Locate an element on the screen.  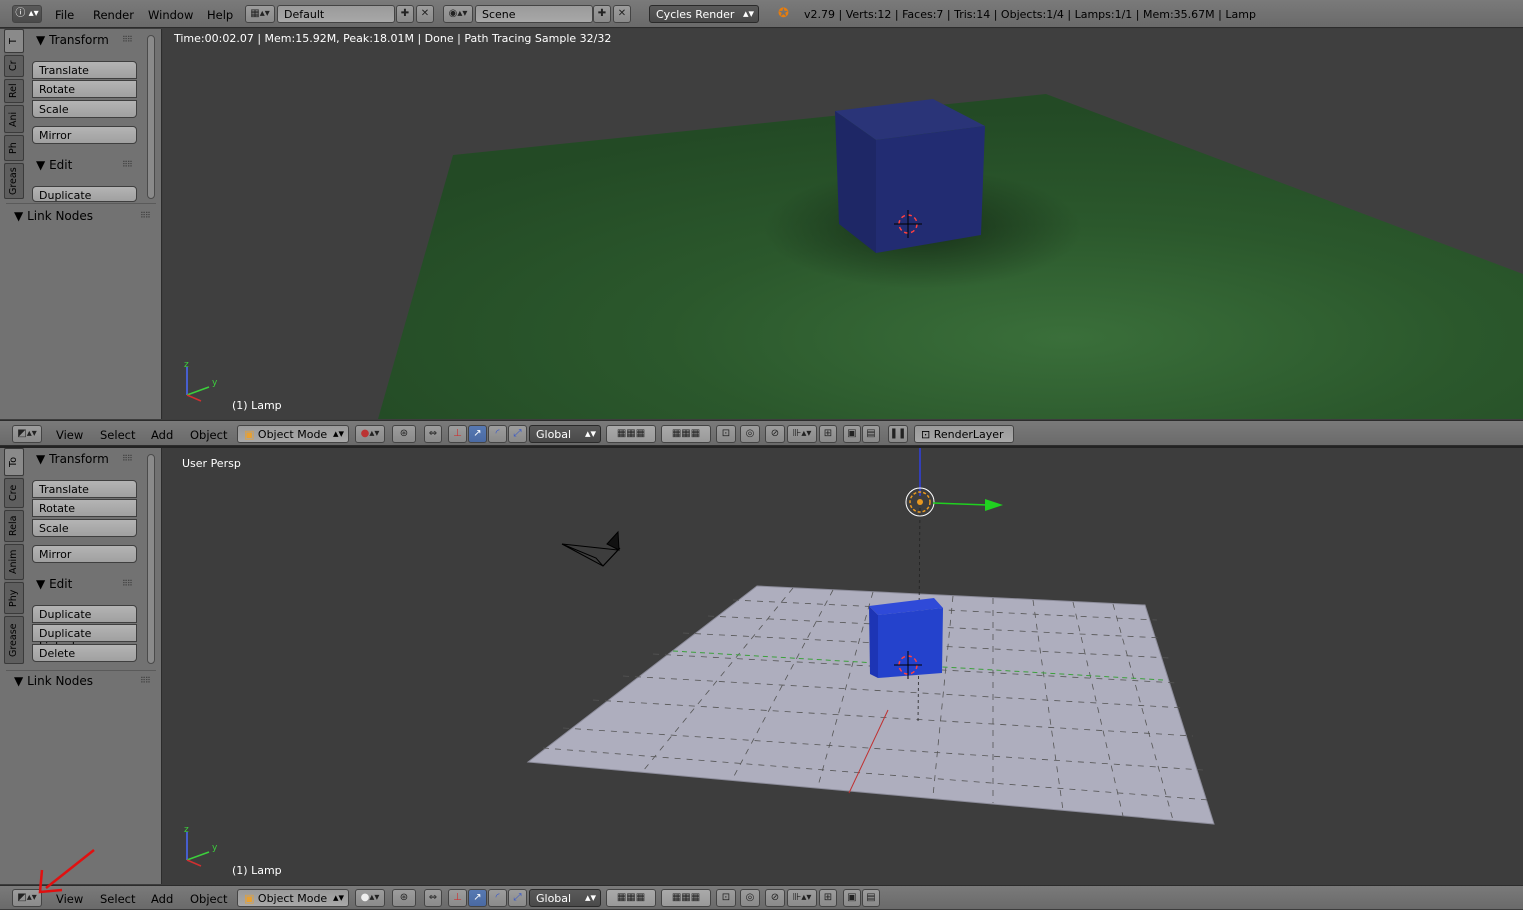
remove-layout-button: ✕ is located at coordinates (425, 14).